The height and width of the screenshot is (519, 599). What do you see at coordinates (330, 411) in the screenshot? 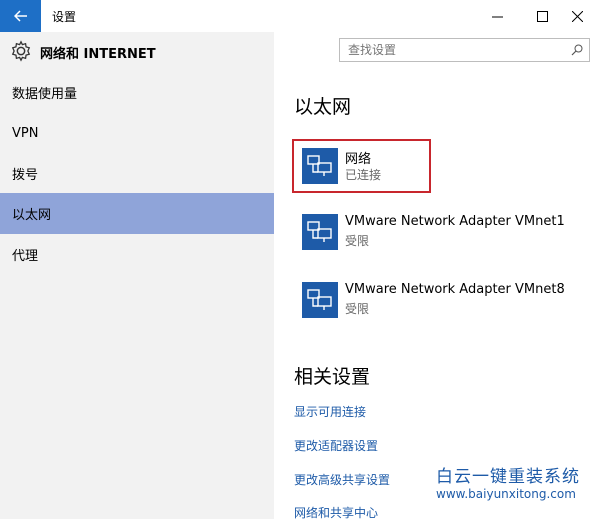
I see `link-show-available-connections: 显示可用连接` at bounding box center [330, 411].